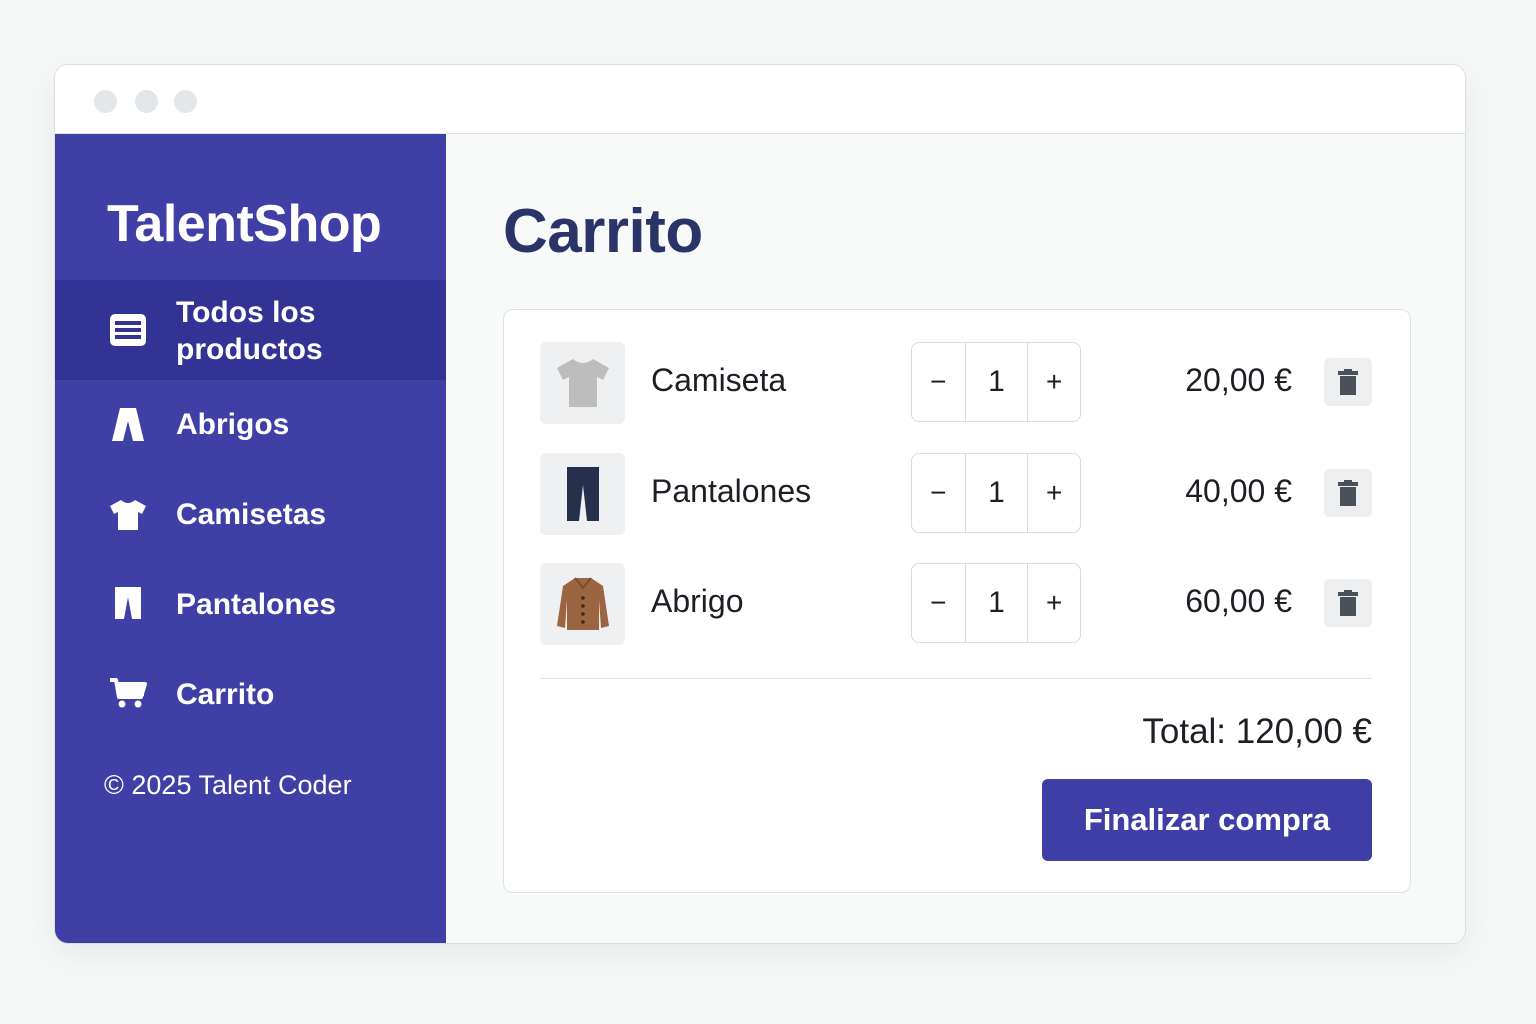 The width and height of the screenshot is (1536, 1024). I want to click on sidebar-item-label: Carrito, so click(225, 694).